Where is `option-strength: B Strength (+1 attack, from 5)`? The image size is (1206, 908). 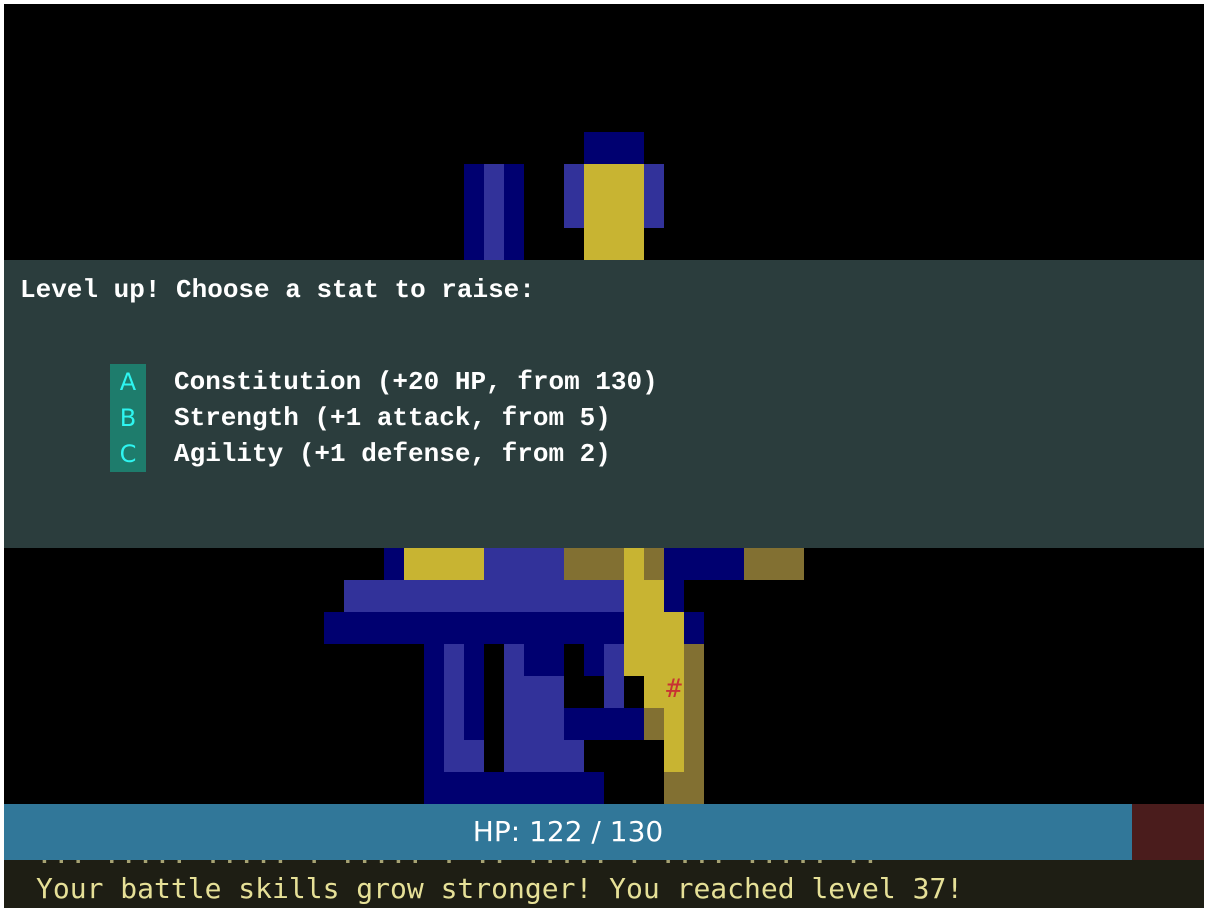
option-strength: B Strength (+1 attack, from 5) is located at coordinates (360, 418).